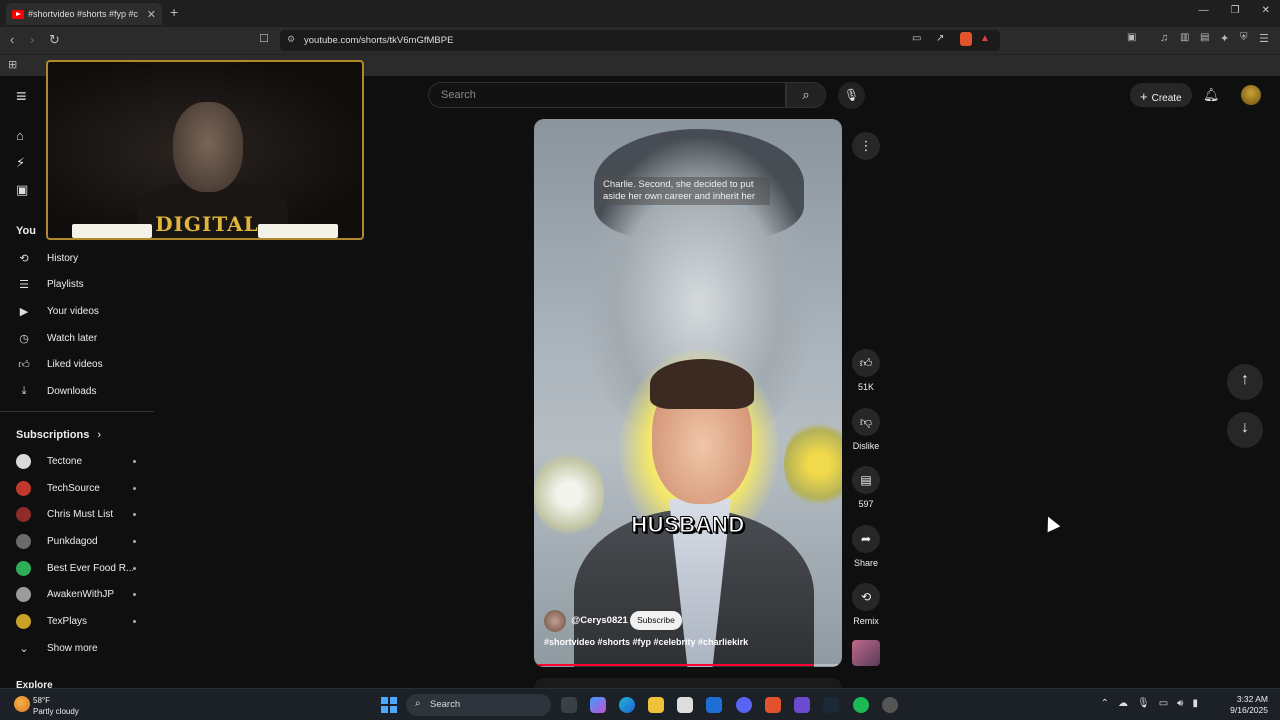  What do you see at coordinates (50, 284) in the screenshot?
I see `sidebar-item-playlists: ☰ Playlists` at bounding box center [50, 284].